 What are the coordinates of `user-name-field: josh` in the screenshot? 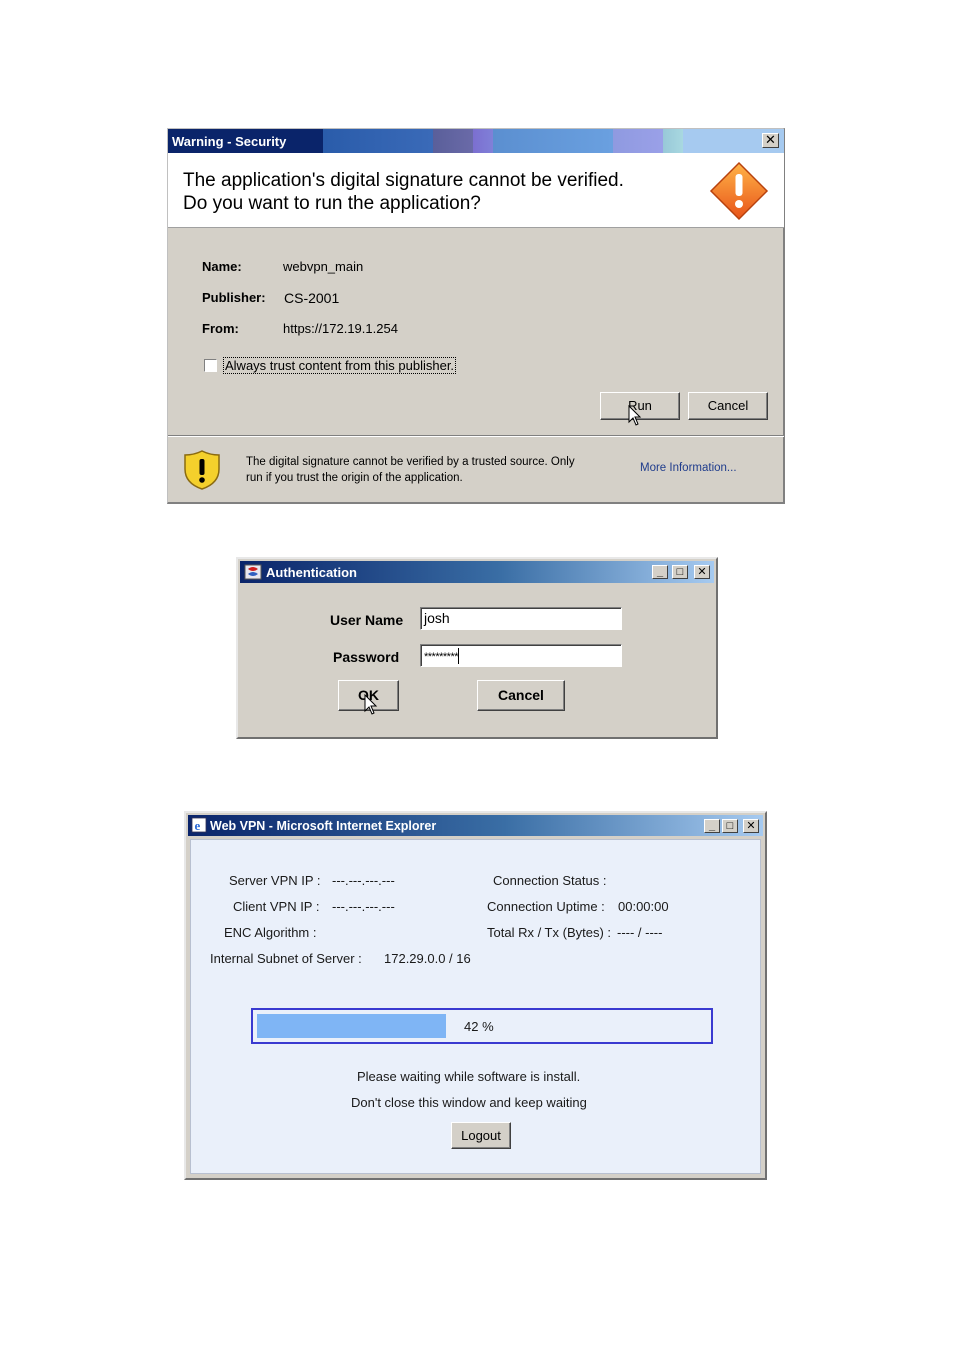 It's located at (521, 618).